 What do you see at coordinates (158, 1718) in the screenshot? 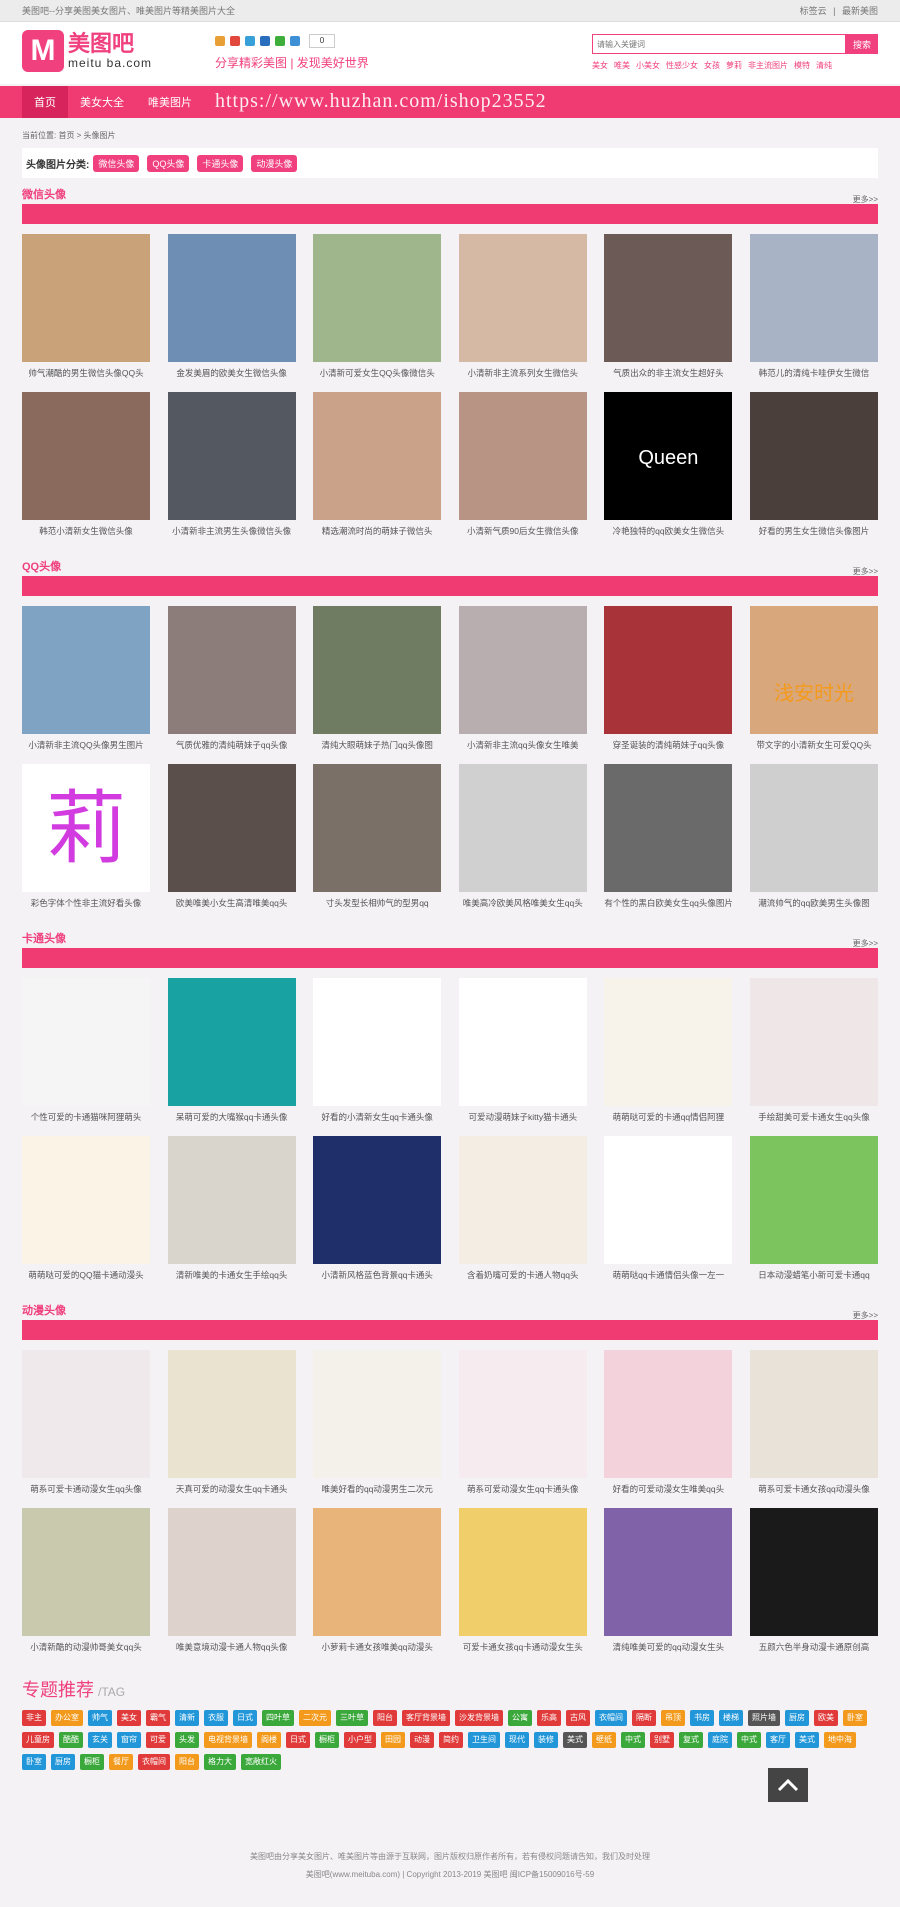
I see `topic-tag: 霸气` at bounding box center [158, 1718].